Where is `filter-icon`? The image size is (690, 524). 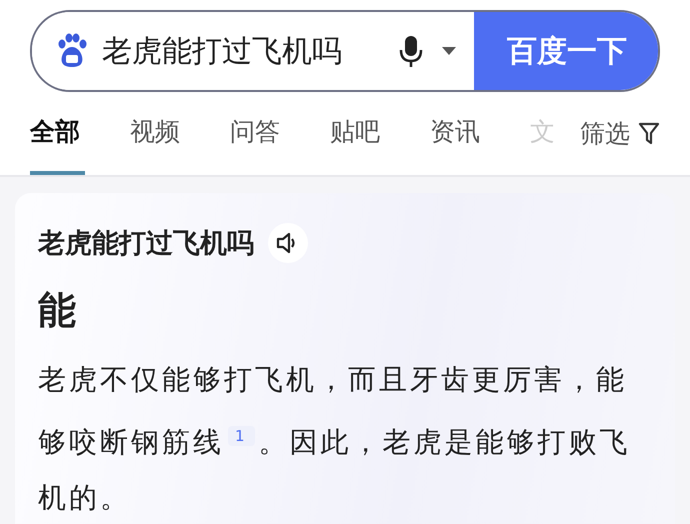
filter-icon is located at coordinates (649, 134).